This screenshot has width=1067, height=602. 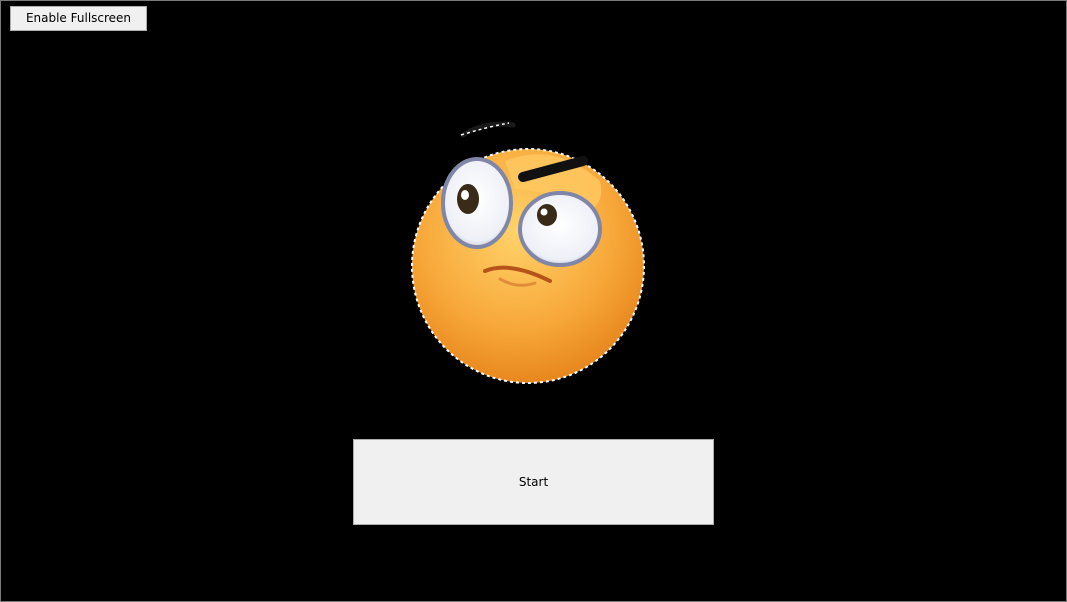 I want to click on thinking-emoji-icon, so click(x=528, y=249).